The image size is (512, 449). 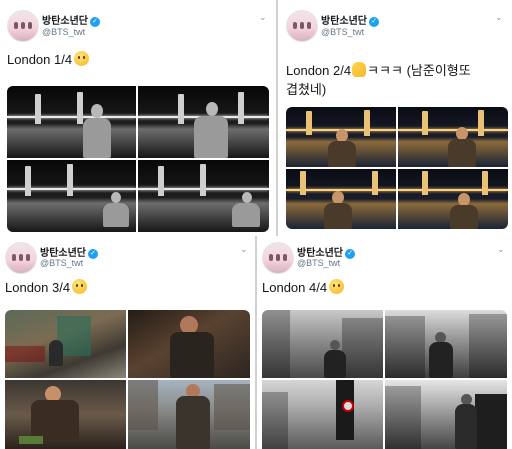 I want to click on winking-tongue-emoji-icon, so click(x=337, y=286).